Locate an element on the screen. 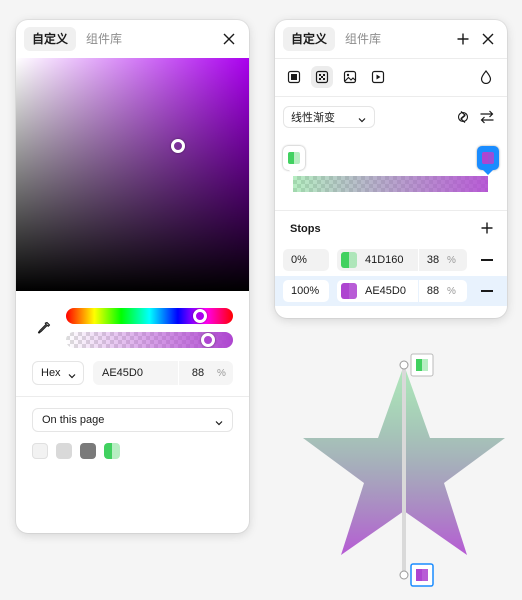  library-source-select: On this page is located at coordinates (132, 420).